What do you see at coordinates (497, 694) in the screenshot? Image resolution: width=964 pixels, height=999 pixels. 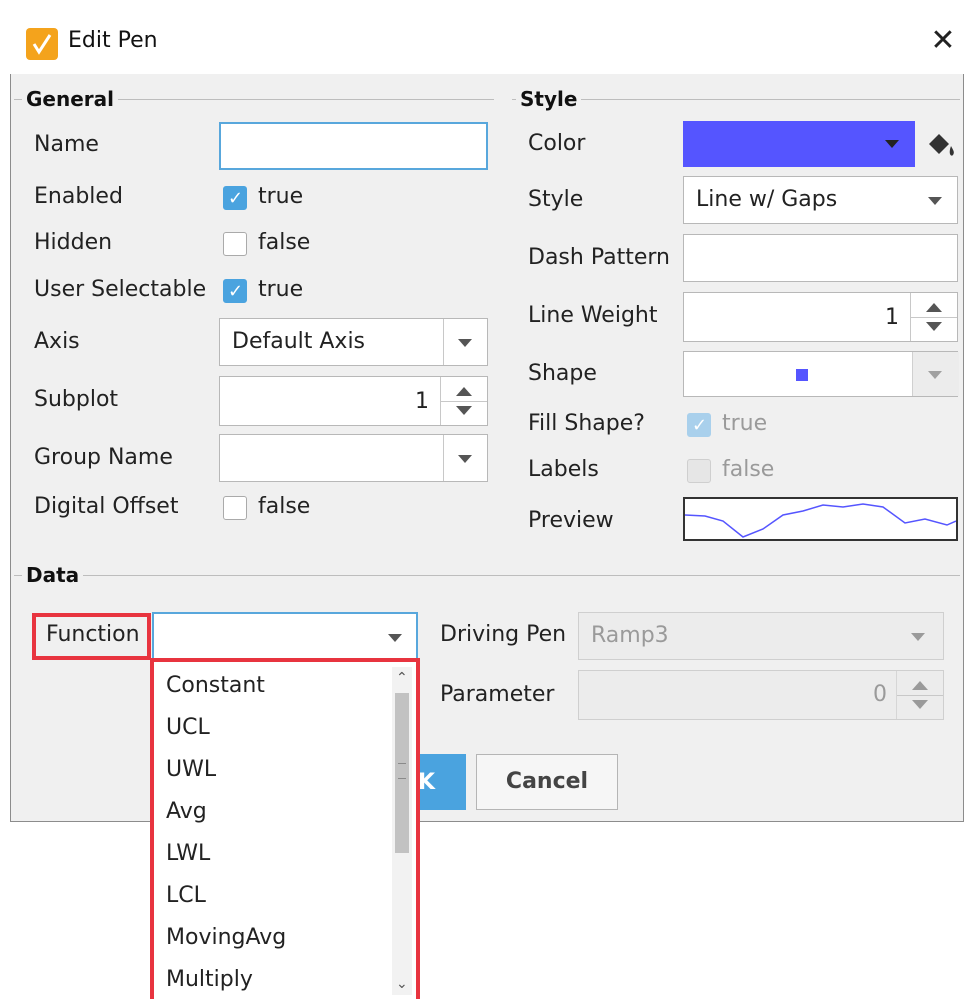 I see `parameter-label: Parameter` at bounding box center [497, 694].